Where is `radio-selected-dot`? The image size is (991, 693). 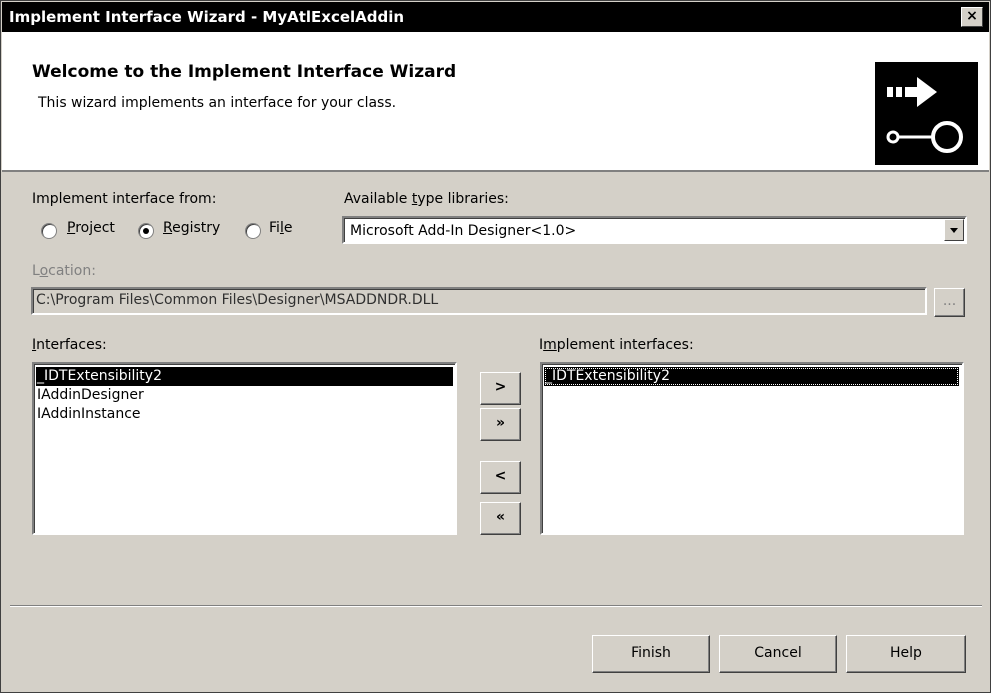
radio-selected-dot is located at coordinates (146, 231).